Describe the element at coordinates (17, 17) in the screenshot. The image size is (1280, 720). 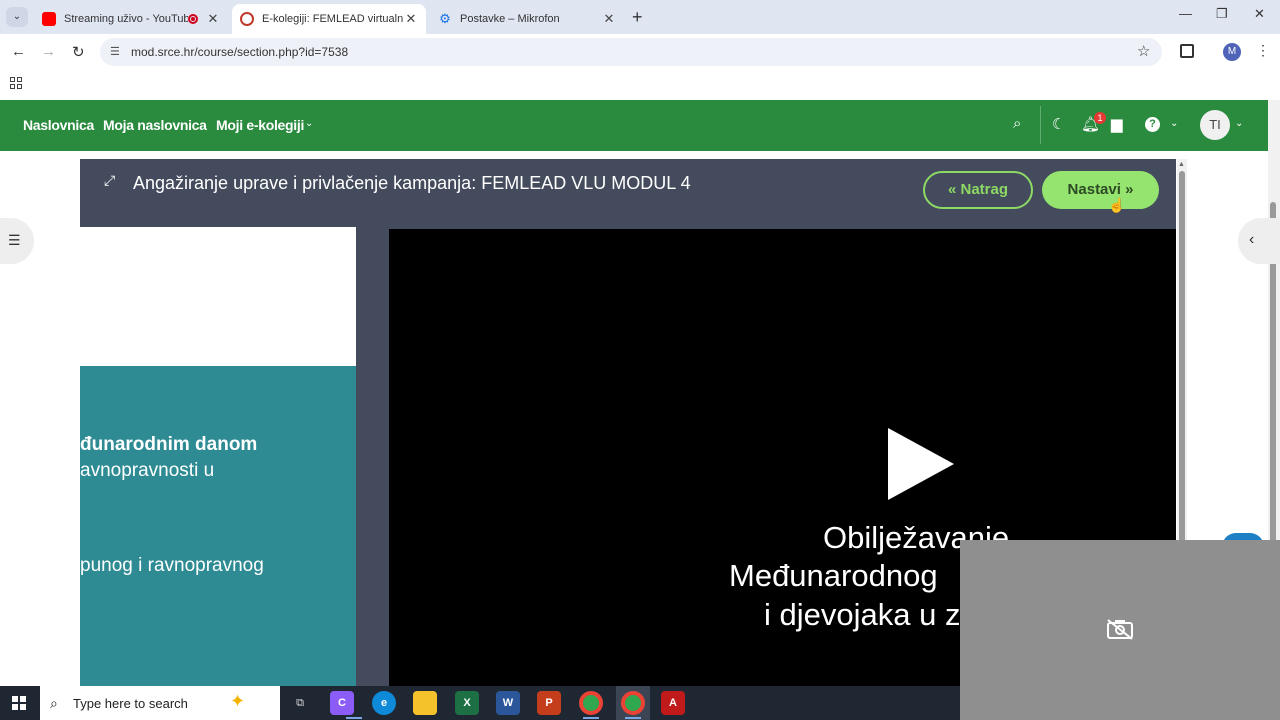
I see `tab-search-chevron-icon: ⌄` at that location.